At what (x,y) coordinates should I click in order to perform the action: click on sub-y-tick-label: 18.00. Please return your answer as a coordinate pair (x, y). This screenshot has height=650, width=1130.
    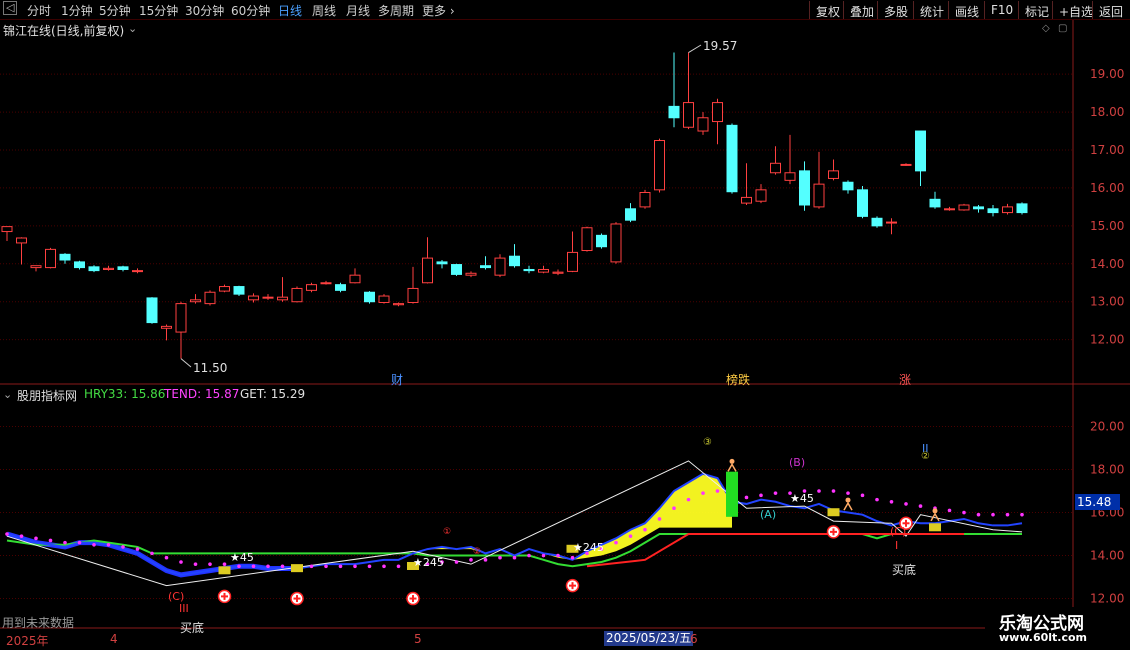
    Looking at the image, I should click on (1107, 470).